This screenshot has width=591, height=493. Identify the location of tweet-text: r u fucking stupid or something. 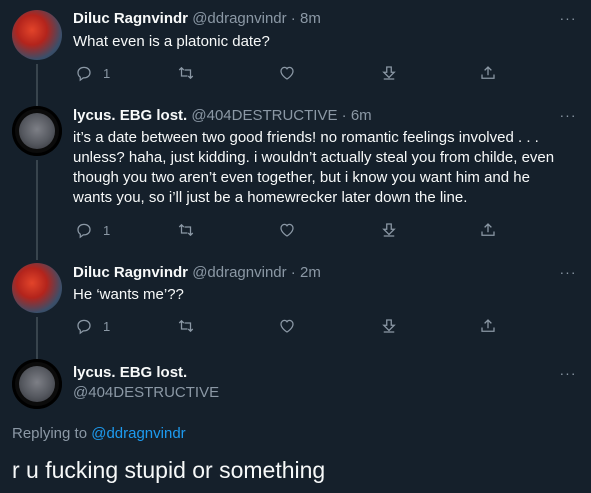
(169, 470).